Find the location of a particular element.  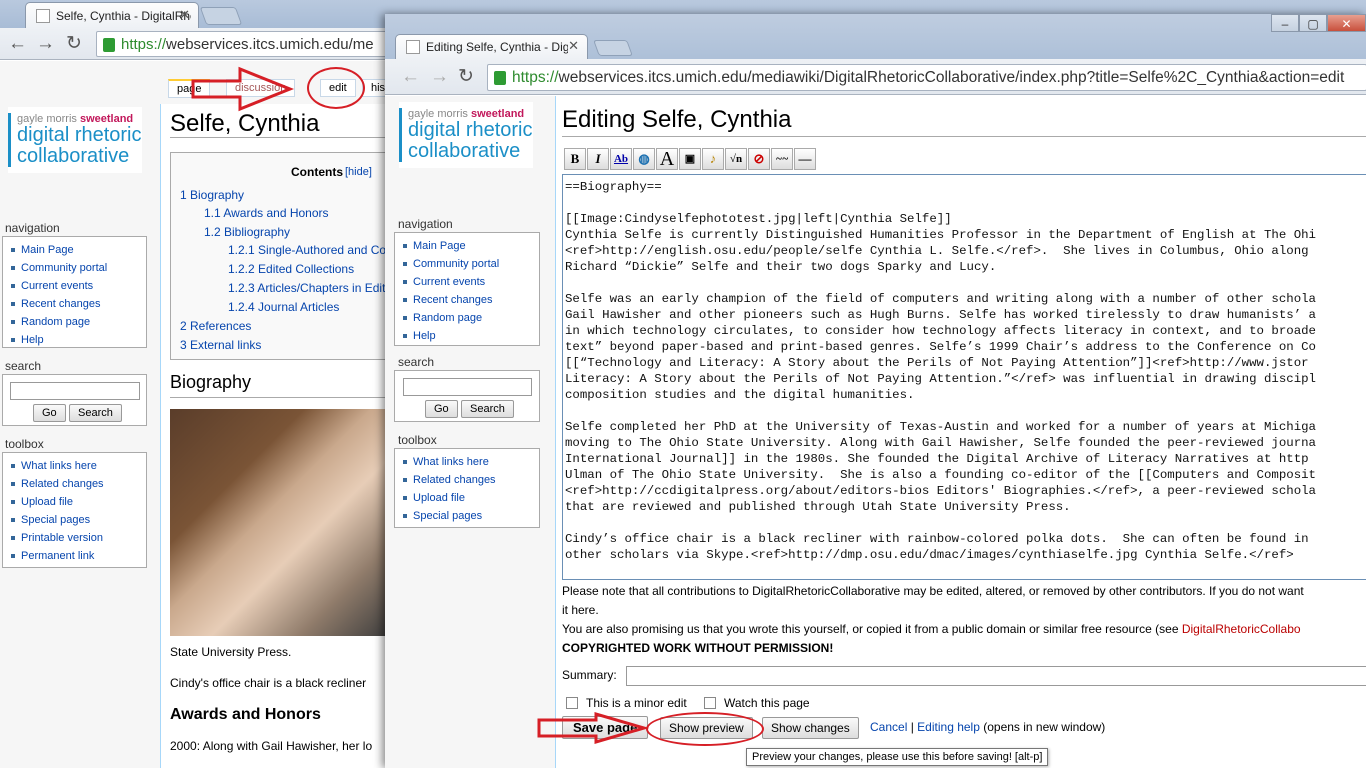

annotation-arrow-icon is located at coordinates (243, 89).